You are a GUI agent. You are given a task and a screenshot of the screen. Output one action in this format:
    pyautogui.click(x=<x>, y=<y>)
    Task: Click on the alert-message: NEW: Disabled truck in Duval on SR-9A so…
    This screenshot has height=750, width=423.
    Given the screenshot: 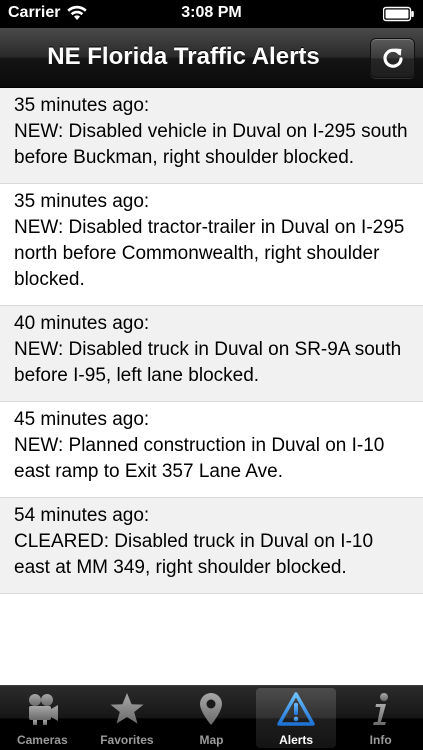 What is the action you would take?
    pyautogui.click(x=208, y=362)
    